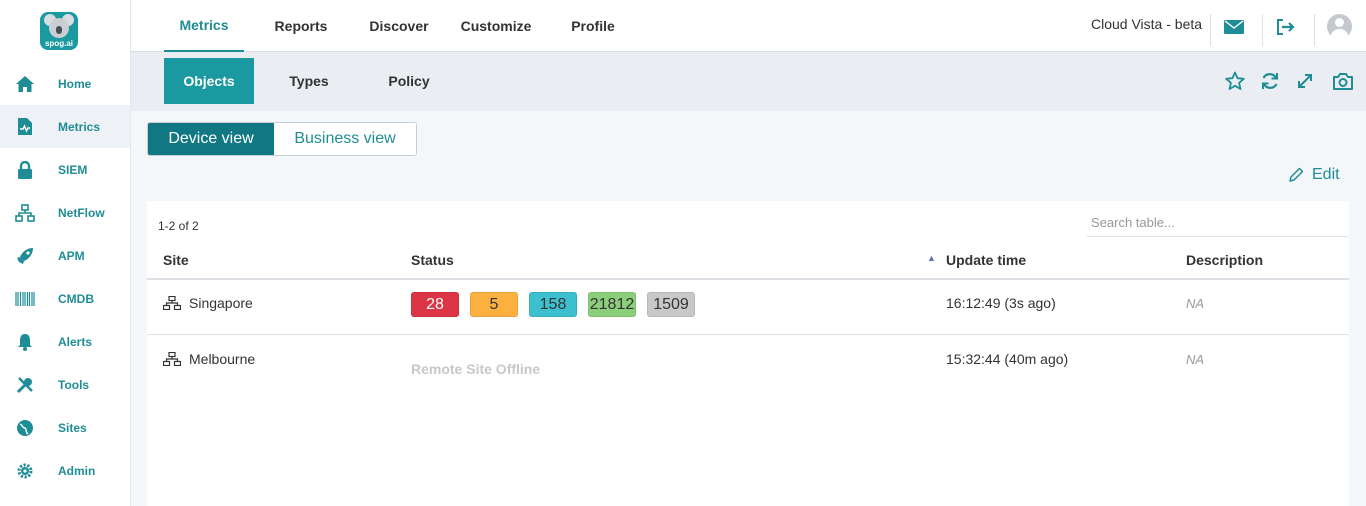 The image size is (1366, 506). Describe the element at coordinates (1235, 81) in the screenshot. I see `star-icon` at that location.